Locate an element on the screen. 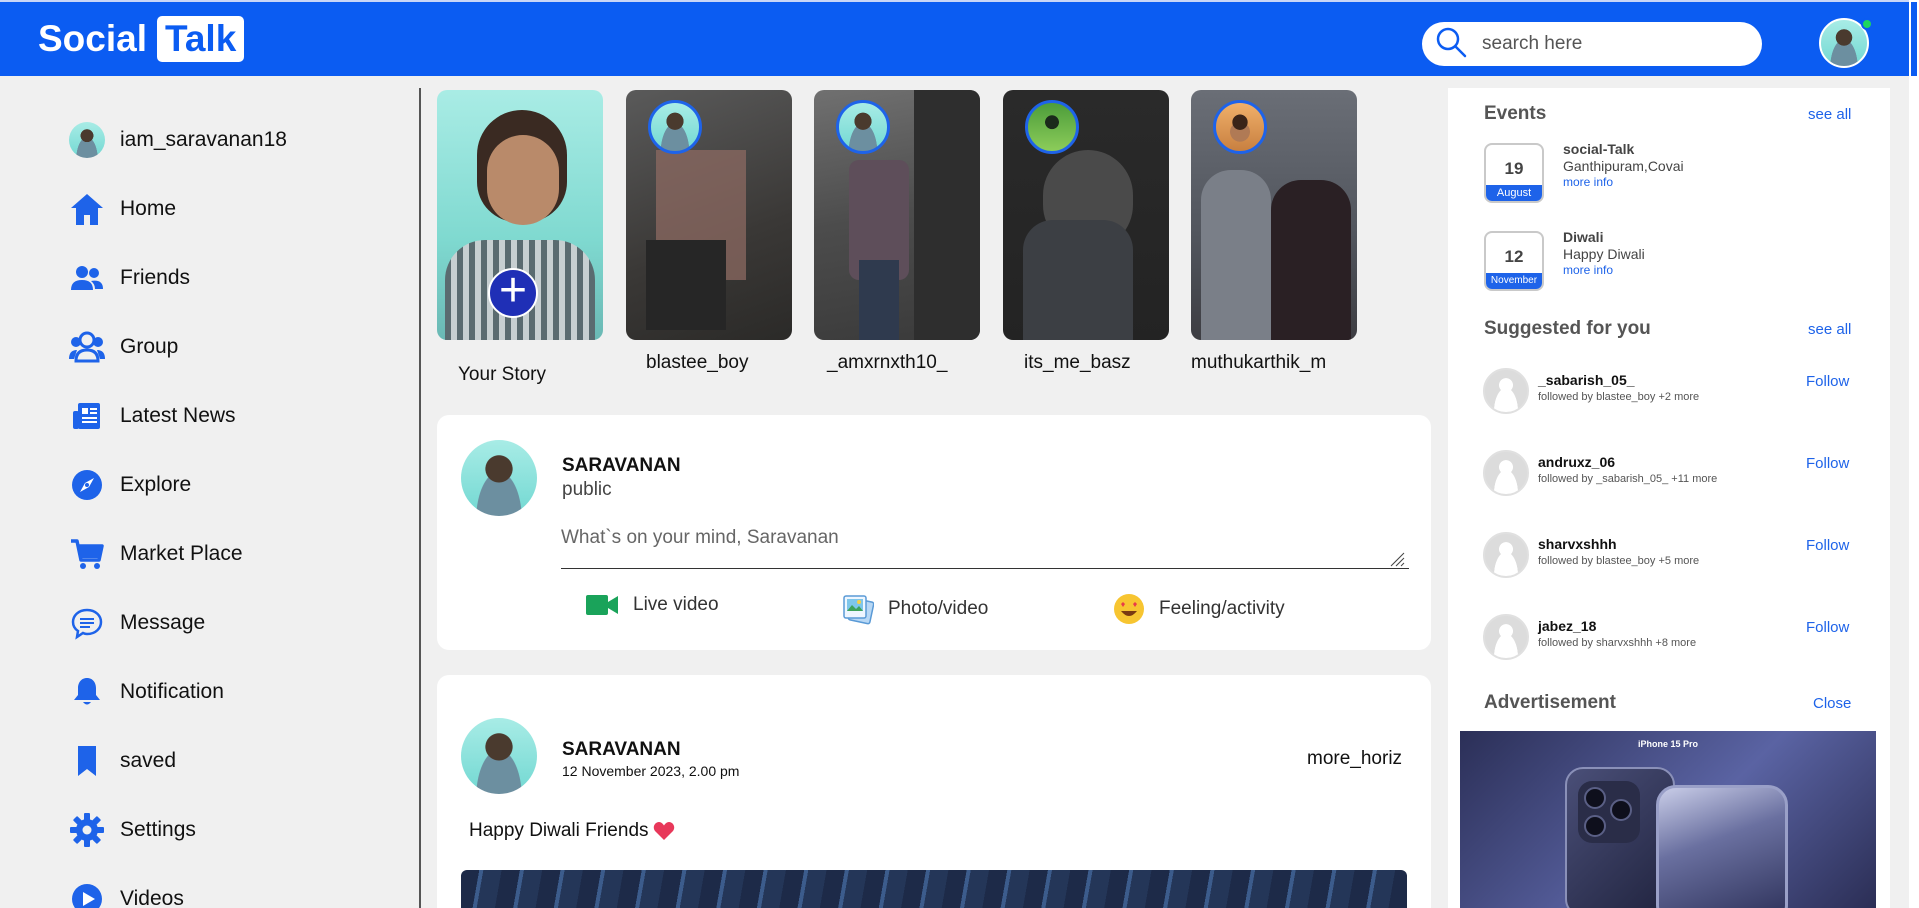  composer-avatar is located at coordinates (499, 478).